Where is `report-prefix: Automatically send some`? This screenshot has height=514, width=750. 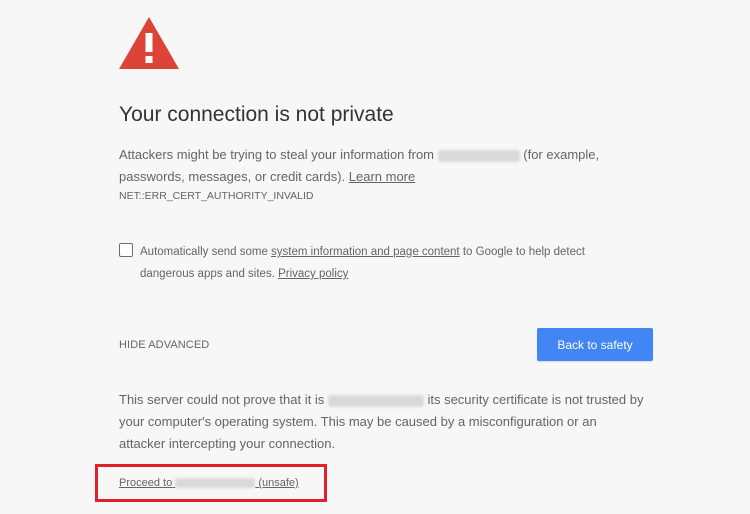
report-prefix: Automatically send some is located at coordinates (204, 252).